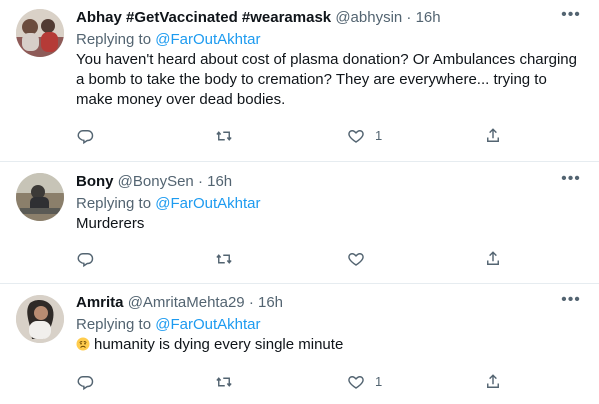 This screenshot has width=599, height=404. Describe the element at coordinates (203, 17) in the screenshot. I see `display-name: Abhay #GetVaccinated #wearamask` at that location.